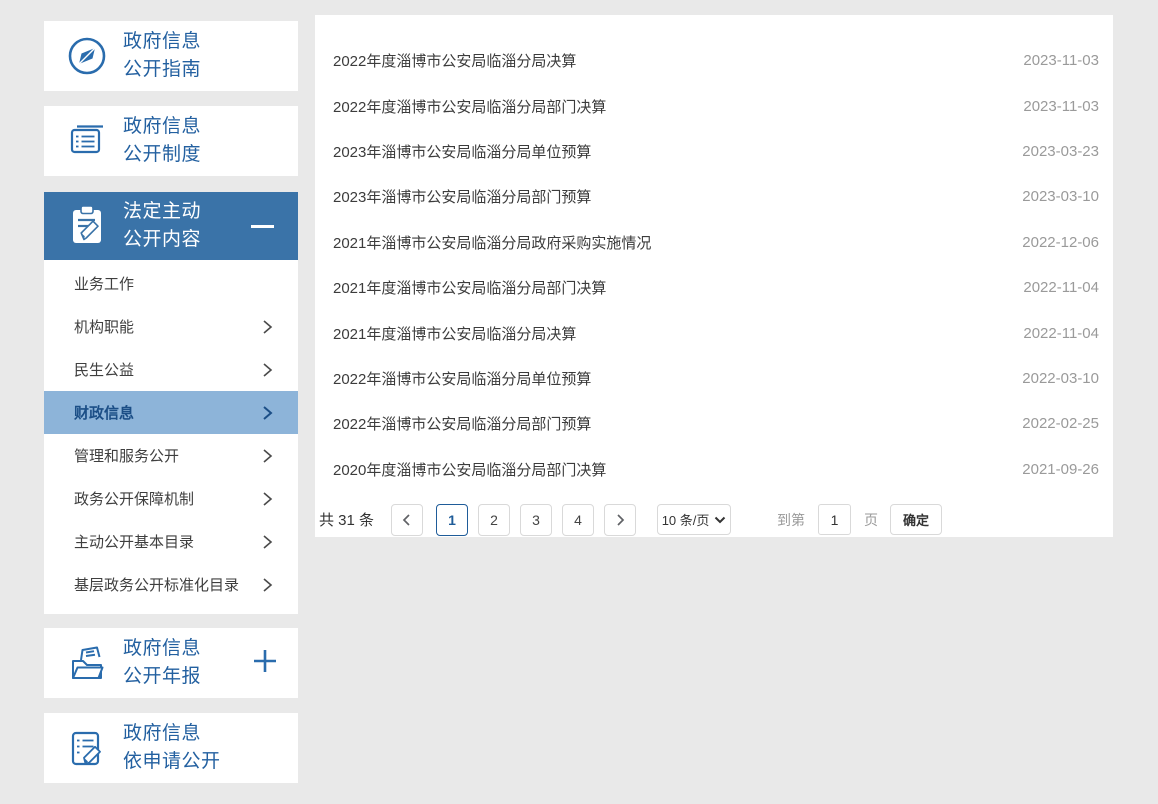 Image resolution: width=1158 pixels, height=804 pixels. Describe the element at coordinates (347, 521) in the screenshot. I see `total-count: 共 31 条` at that location.